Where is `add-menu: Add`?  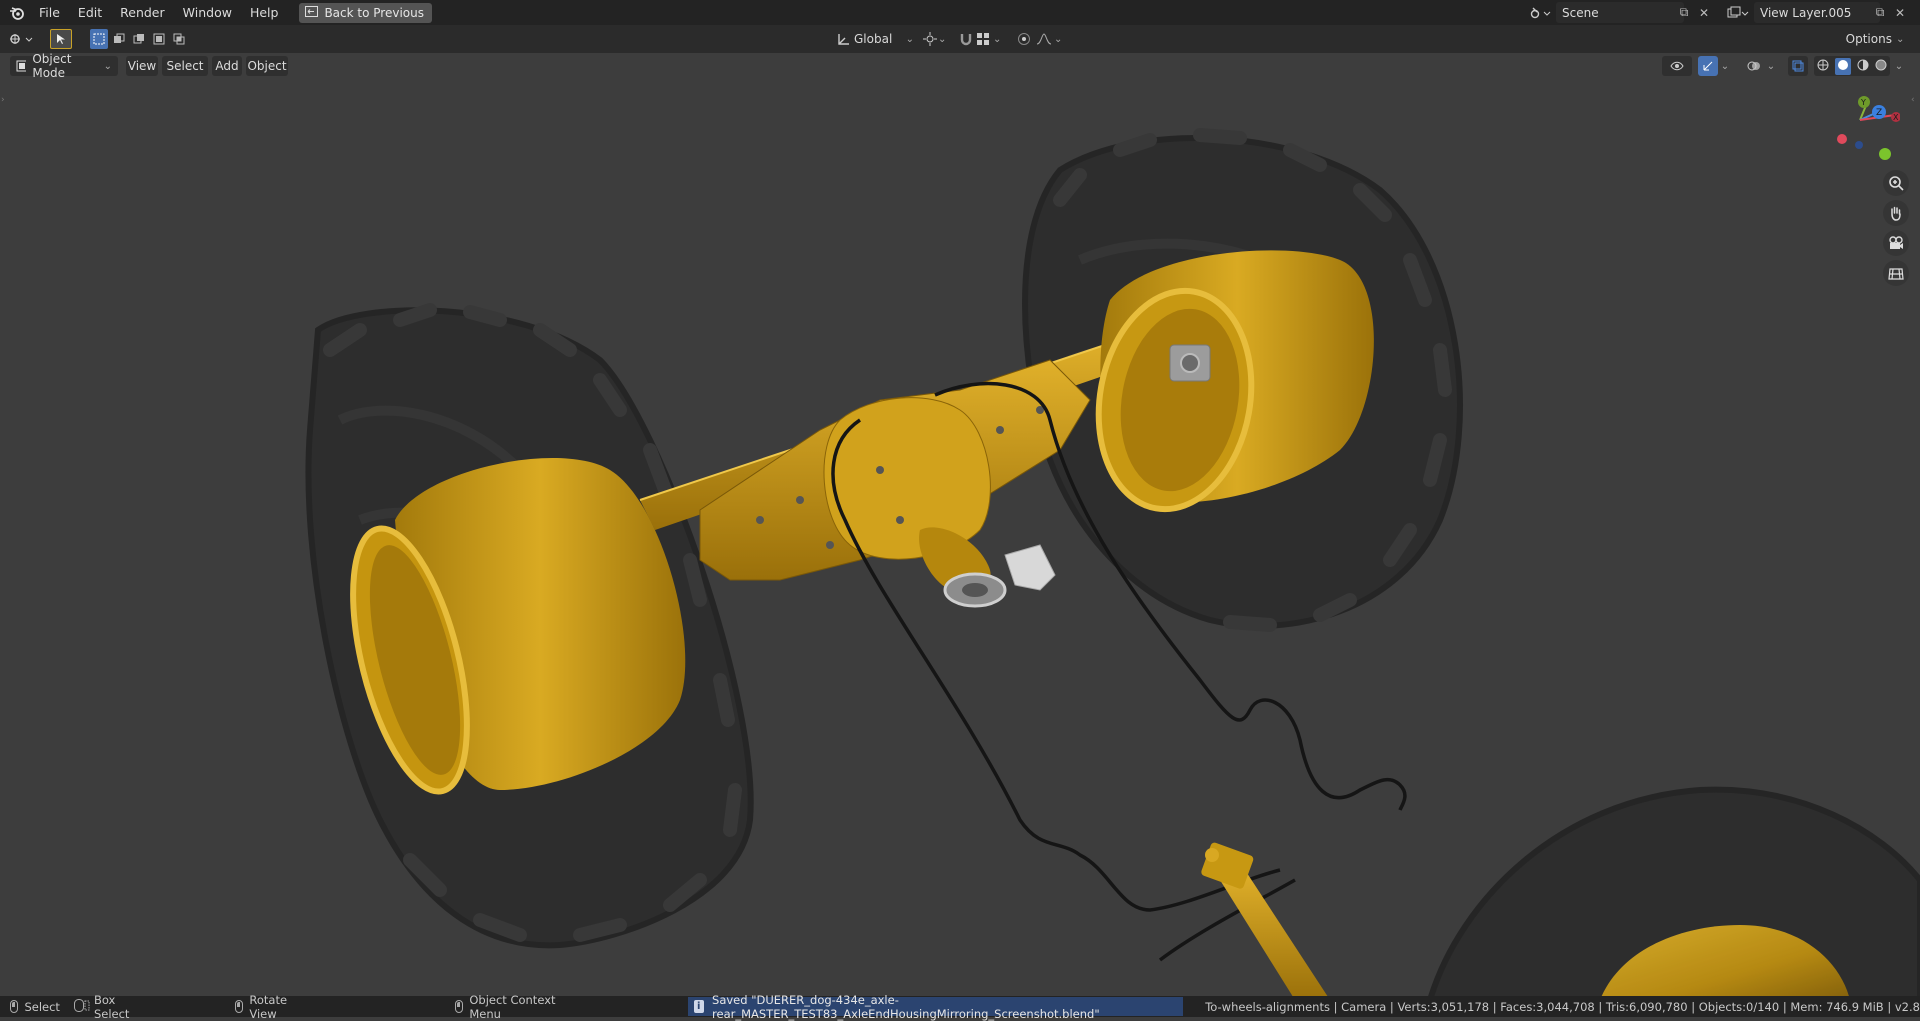
add-menu: Add is located at coordinates (227, 66).